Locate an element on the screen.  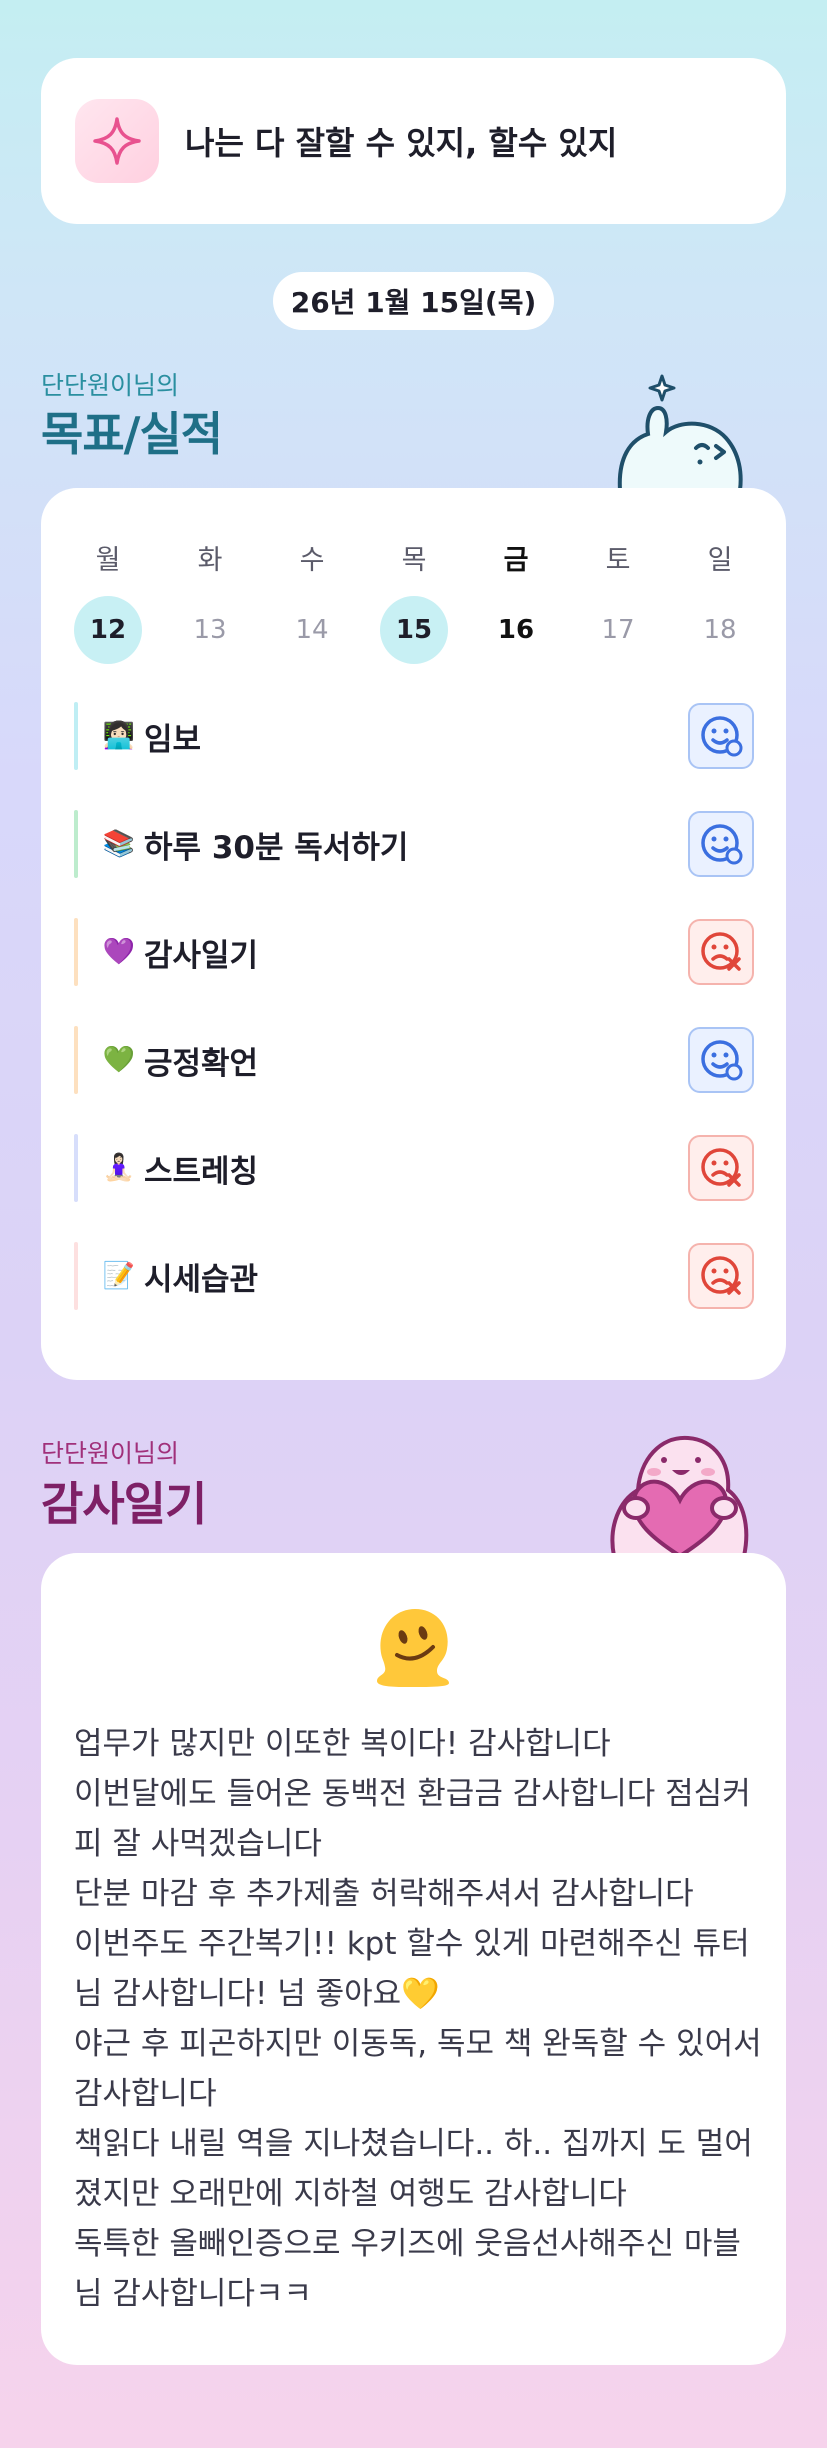
goal-row: 💚 긍정확언 is located at coordinates (414, 1060).